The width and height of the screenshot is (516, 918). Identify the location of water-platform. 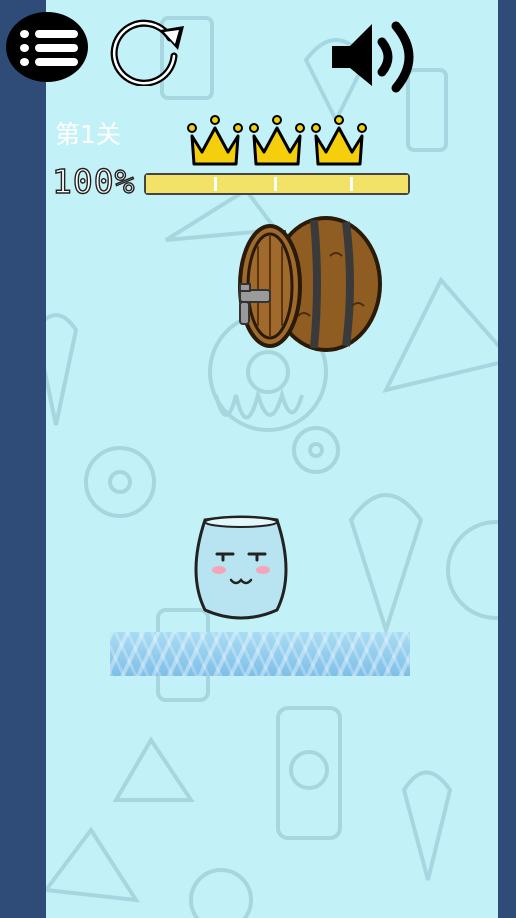
(260, 654).